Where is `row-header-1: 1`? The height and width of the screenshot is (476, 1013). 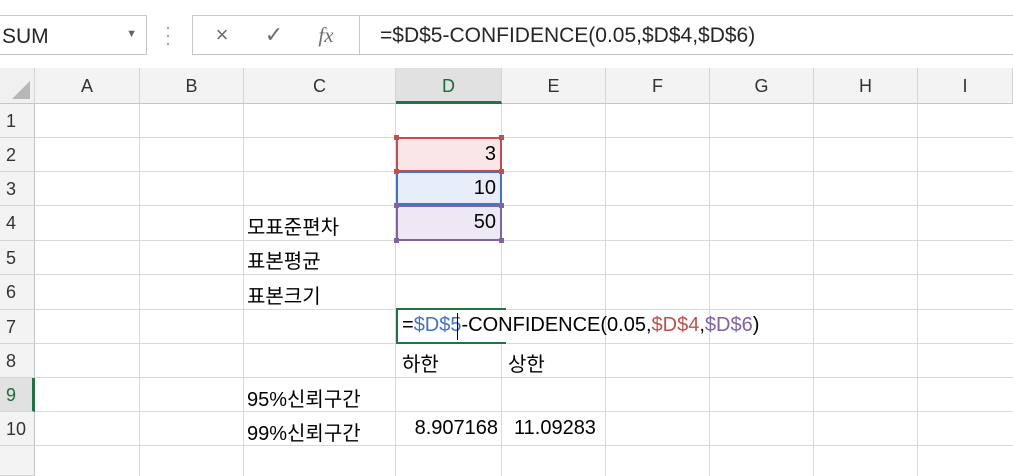 row-header-1: 1 is located at coordinates (17, 121).